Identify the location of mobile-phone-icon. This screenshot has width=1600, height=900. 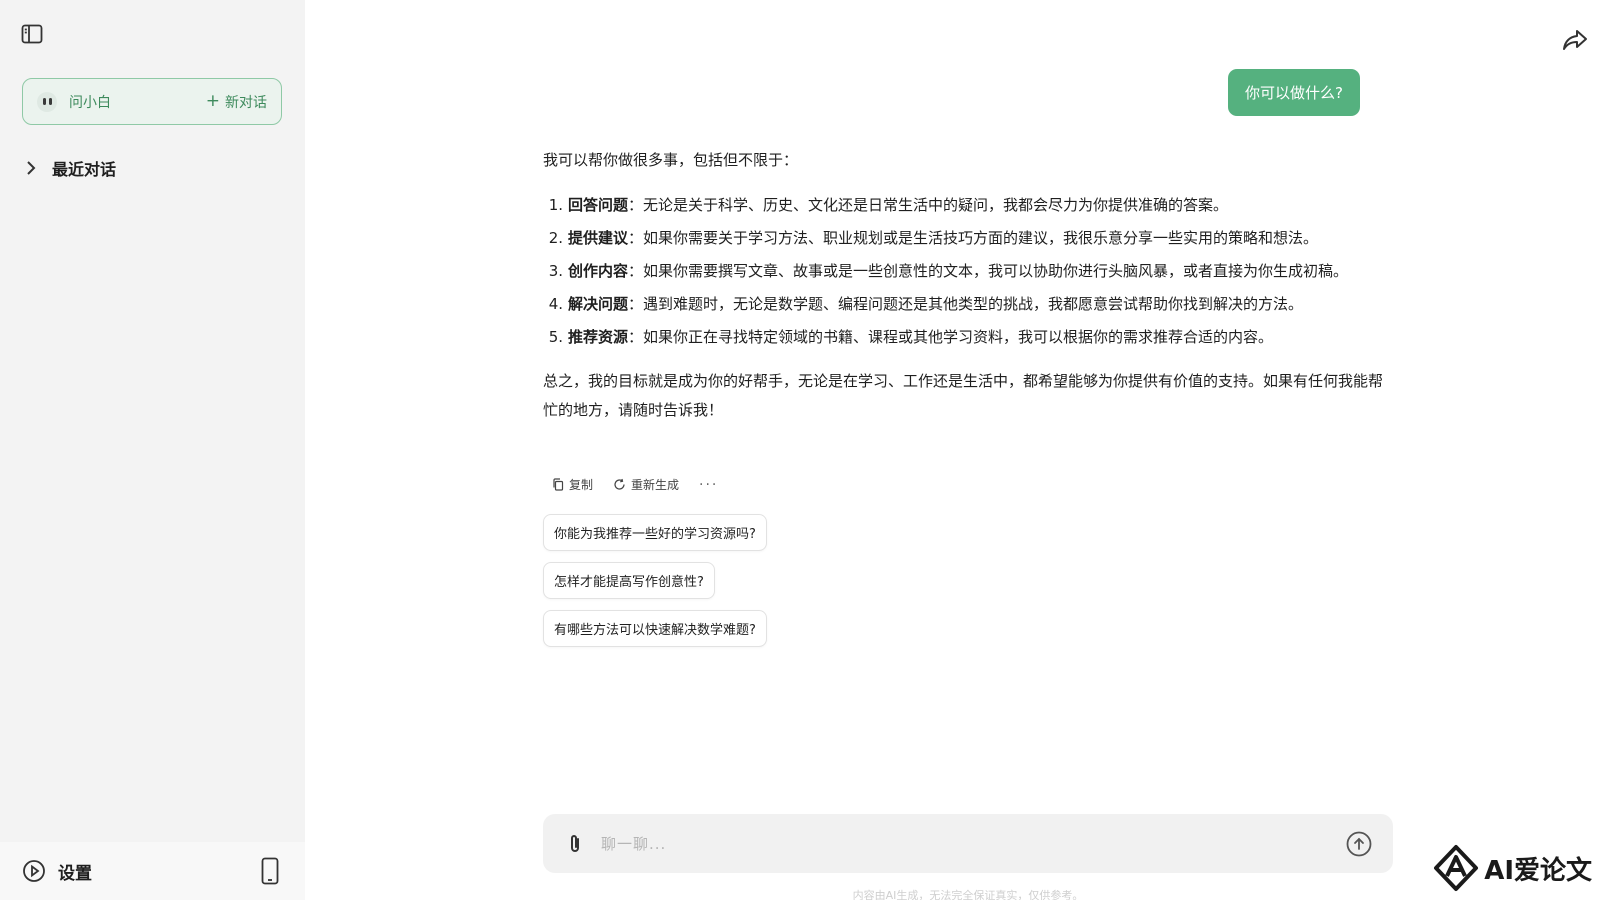
(270, 871).